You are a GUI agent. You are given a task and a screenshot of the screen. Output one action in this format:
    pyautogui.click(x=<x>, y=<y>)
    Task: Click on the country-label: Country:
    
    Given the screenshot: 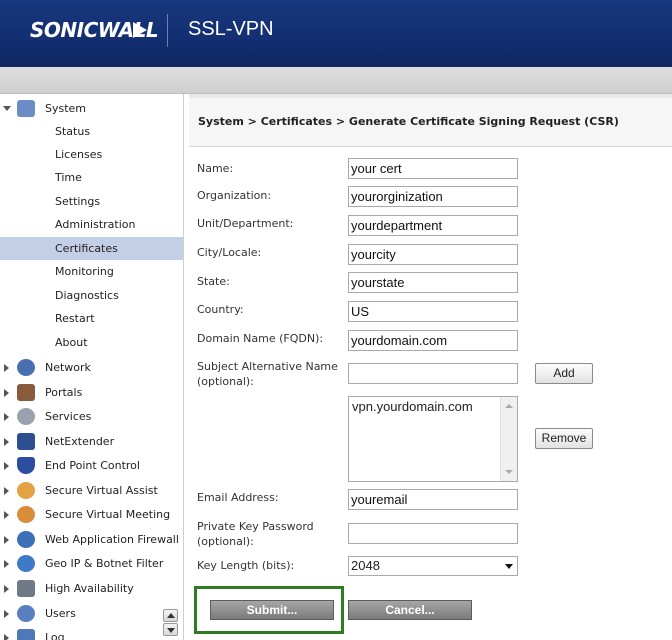 What is the action you would take?
    pyautogui.click(x=220, y=309)
    